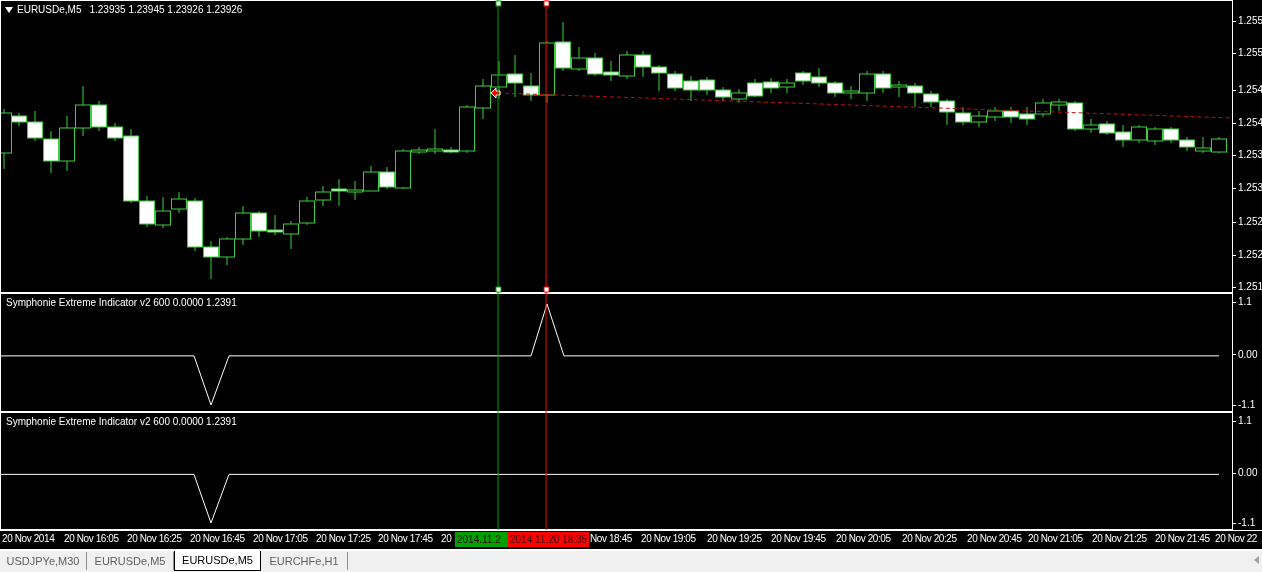 The image size is (1262, 572). Describe the element at coordinates (9, 10) in the screenshot. I see `dropdown-icon` at that location.